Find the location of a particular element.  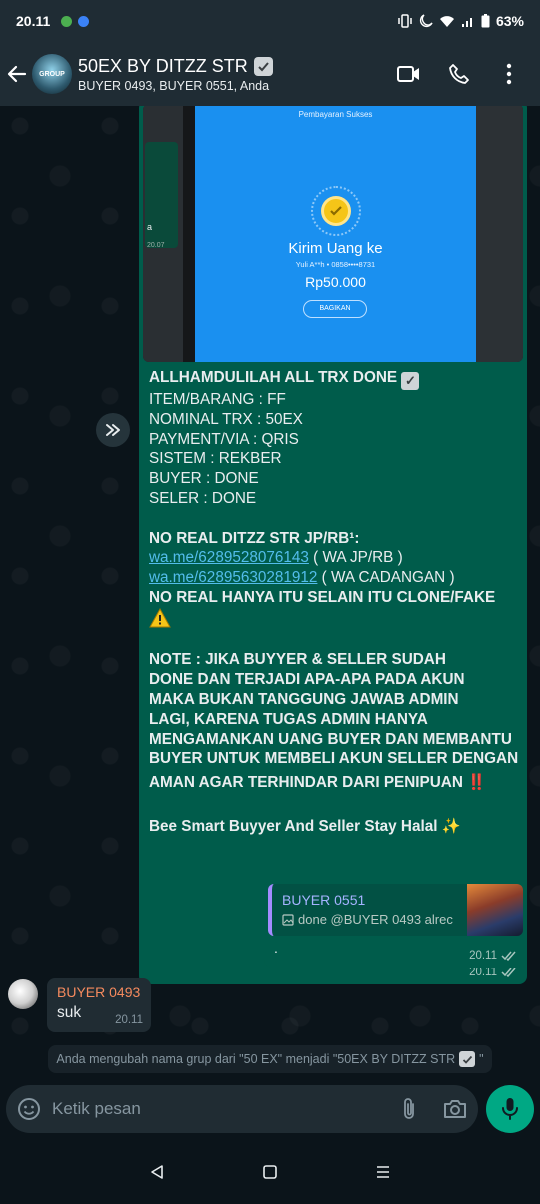

quoted-thumbnail is located at coordinates (495, 910).